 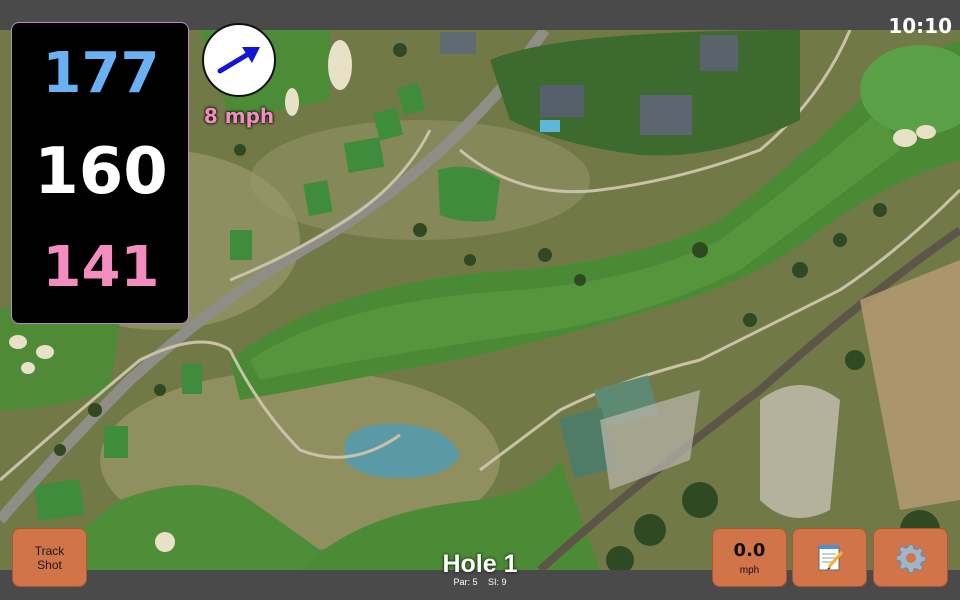 What do you see at coordinates (749, 550) in the screenshot?
I see `wind-value: 0.0` at bounding box center [749, 550].